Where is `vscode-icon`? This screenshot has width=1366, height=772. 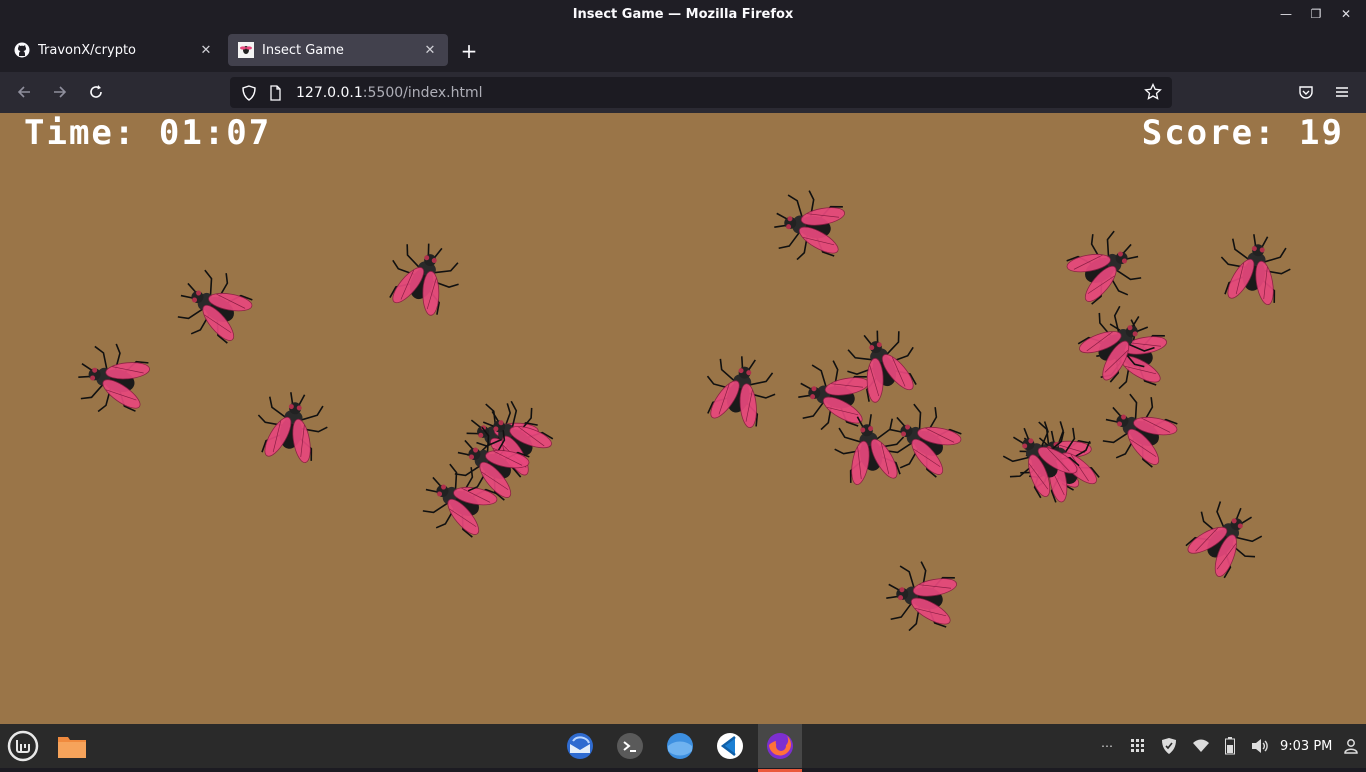
vscode-icon is located at coordinates (730, 746).